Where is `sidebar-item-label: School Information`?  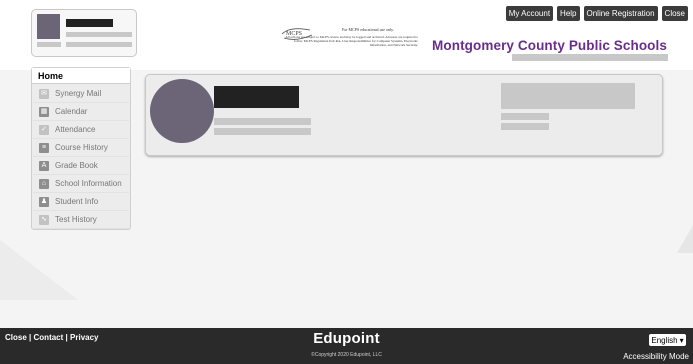
sidebar-item-label: School Information is located at coordinates (88, 183).